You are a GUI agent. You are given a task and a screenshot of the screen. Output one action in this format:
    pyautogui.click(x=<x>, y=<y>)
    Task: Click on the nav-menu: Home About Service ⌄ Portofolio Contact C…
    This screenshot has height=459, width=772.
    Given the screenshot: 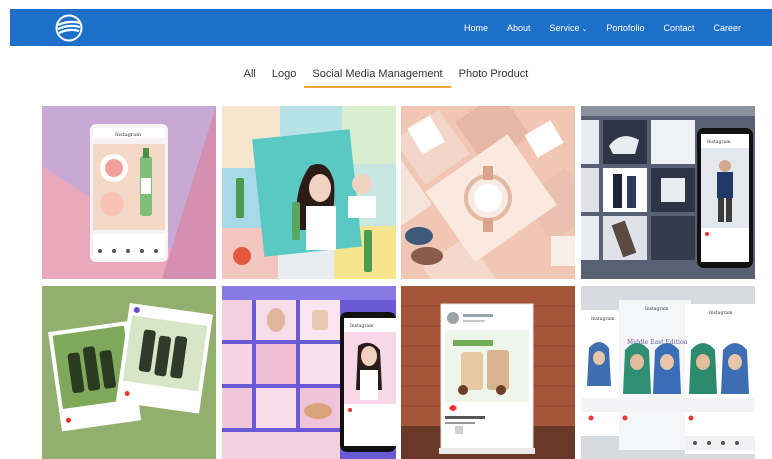 What is the action you would take?
    pyautogui.click(x=613, y=27)
    